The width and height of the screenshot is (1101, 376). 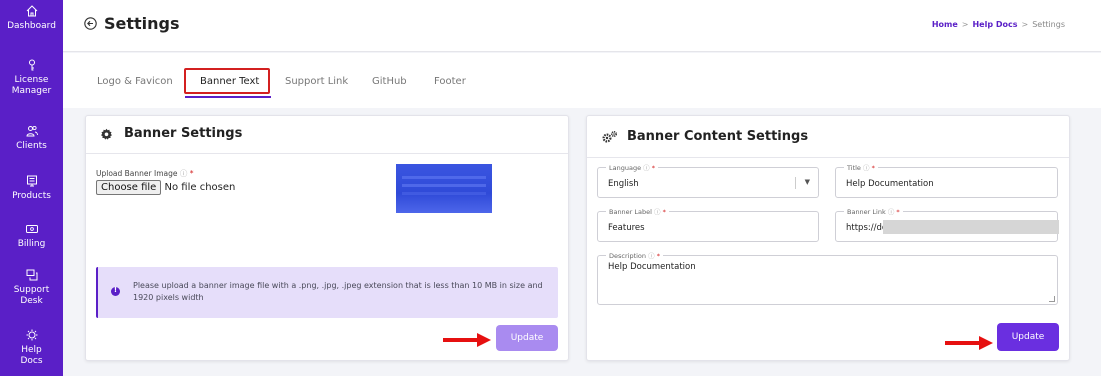 I want to click on banner-label-value: Features, so click(x=626, y=228).